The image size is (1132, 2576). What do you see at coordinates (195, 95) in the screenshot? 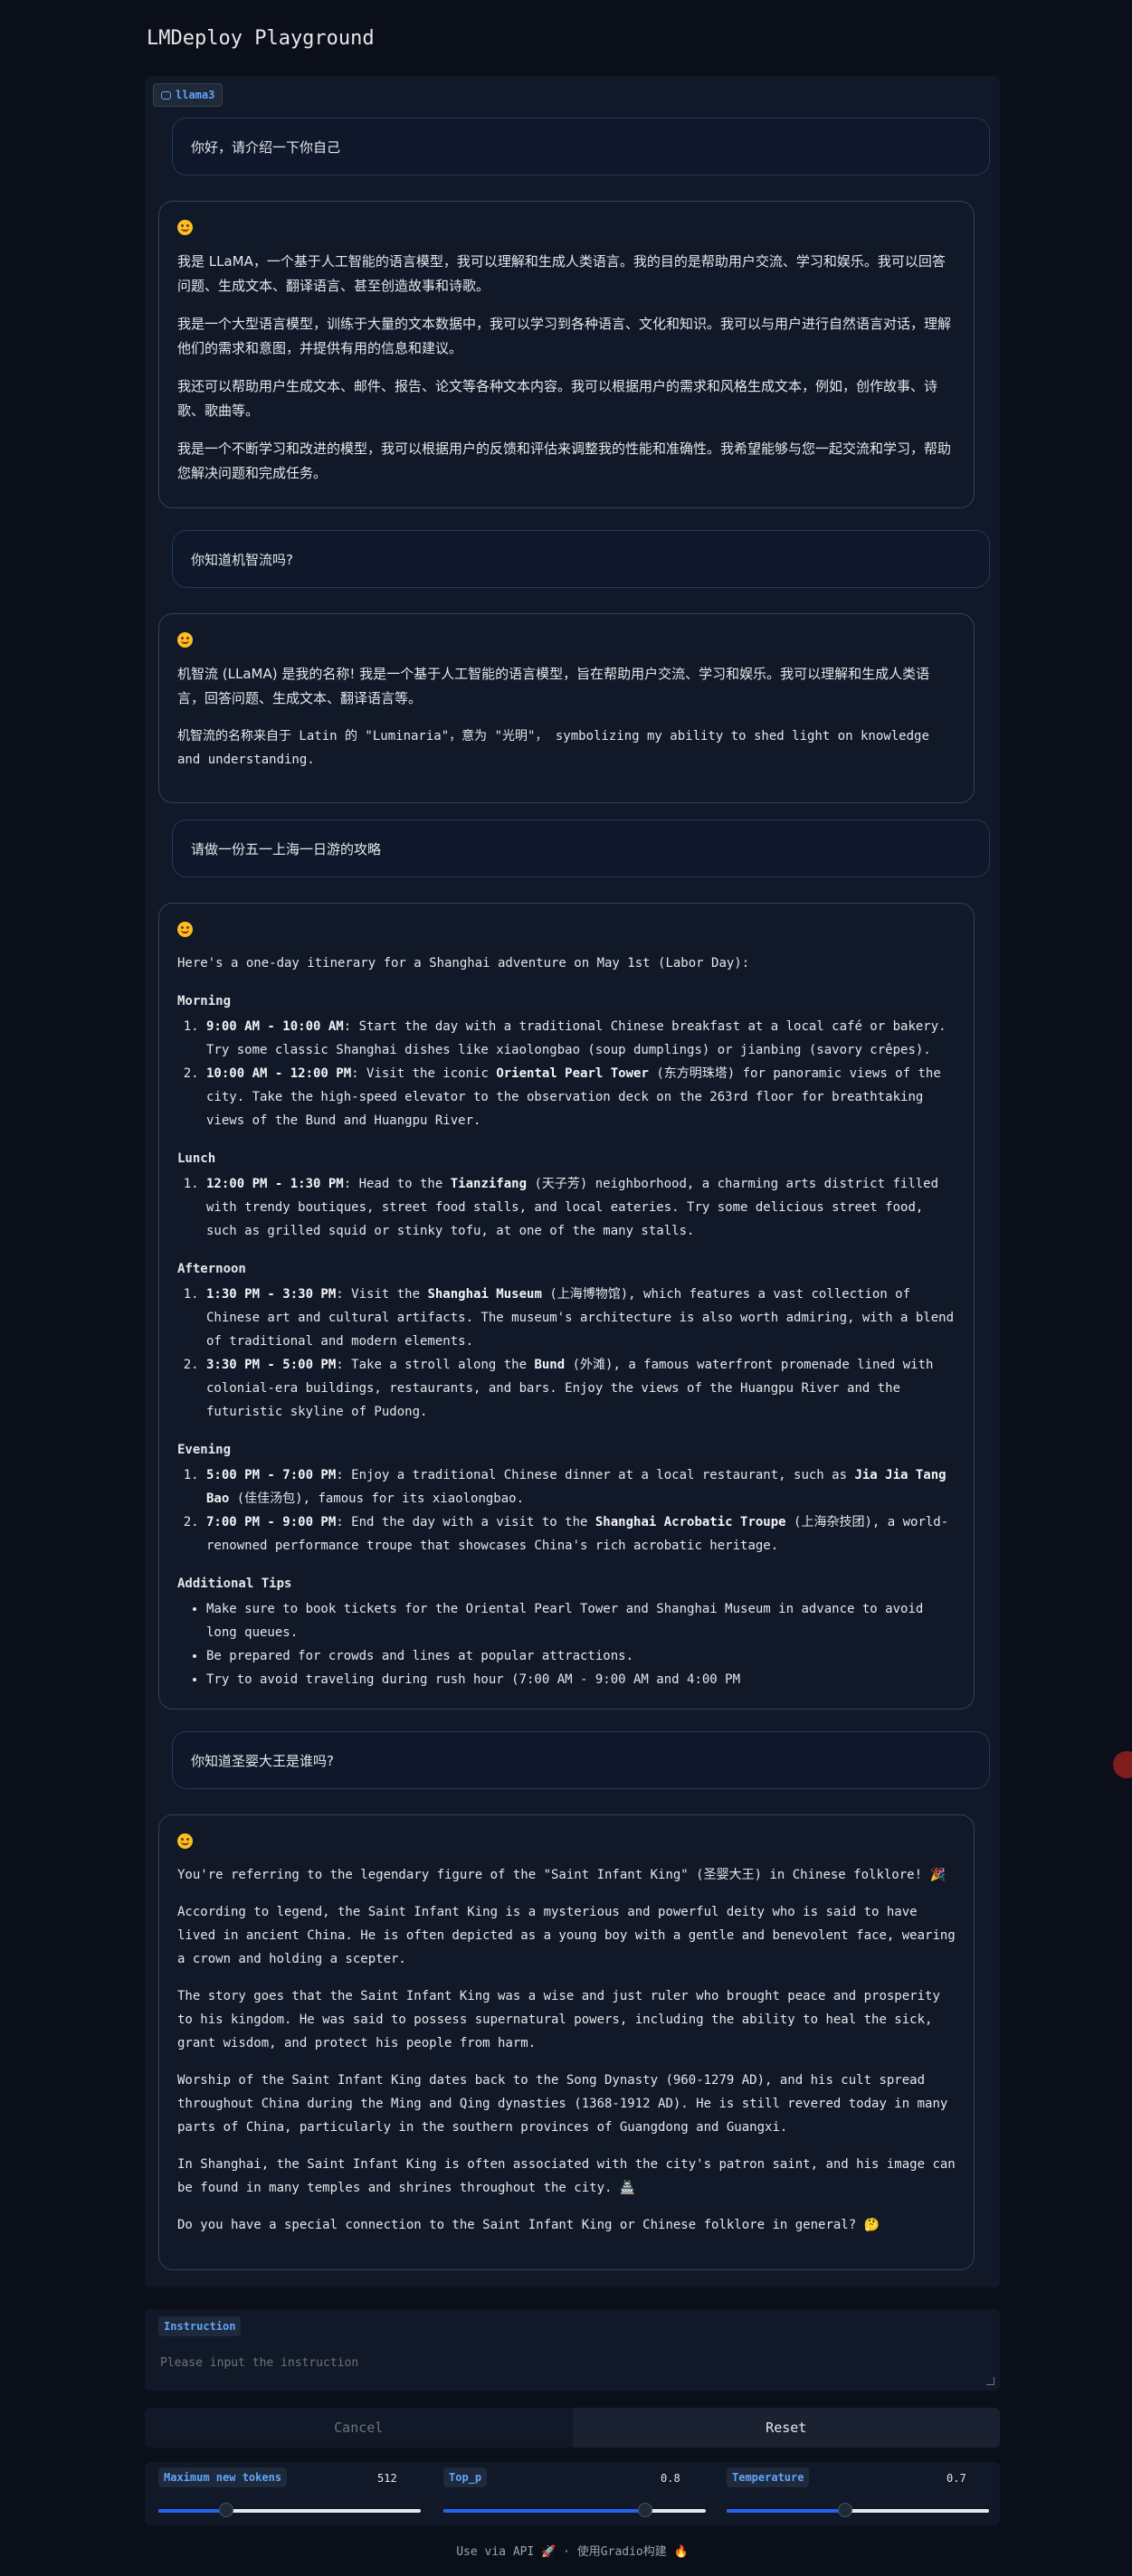
I see `model-name: llama3` at bounding box center [195, 95].